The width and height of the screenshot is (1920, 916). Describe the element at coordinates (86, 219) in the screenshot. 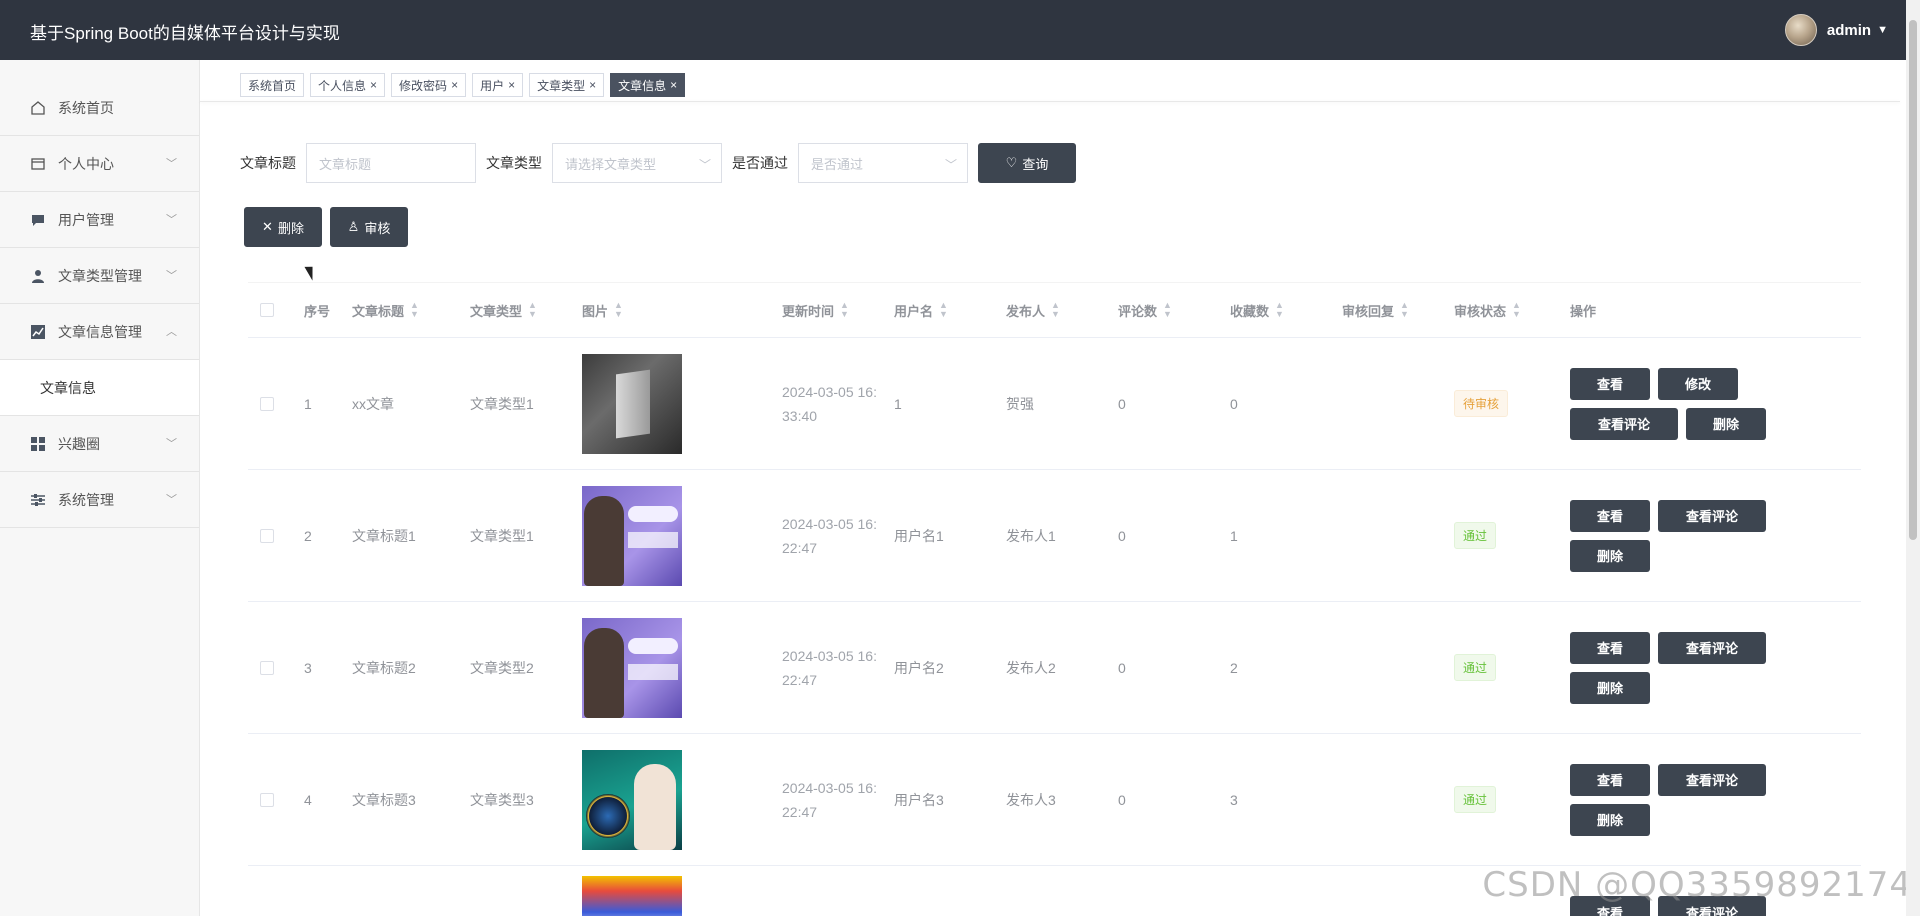

I see `sidebar-item-label: 用户管理` at that location.